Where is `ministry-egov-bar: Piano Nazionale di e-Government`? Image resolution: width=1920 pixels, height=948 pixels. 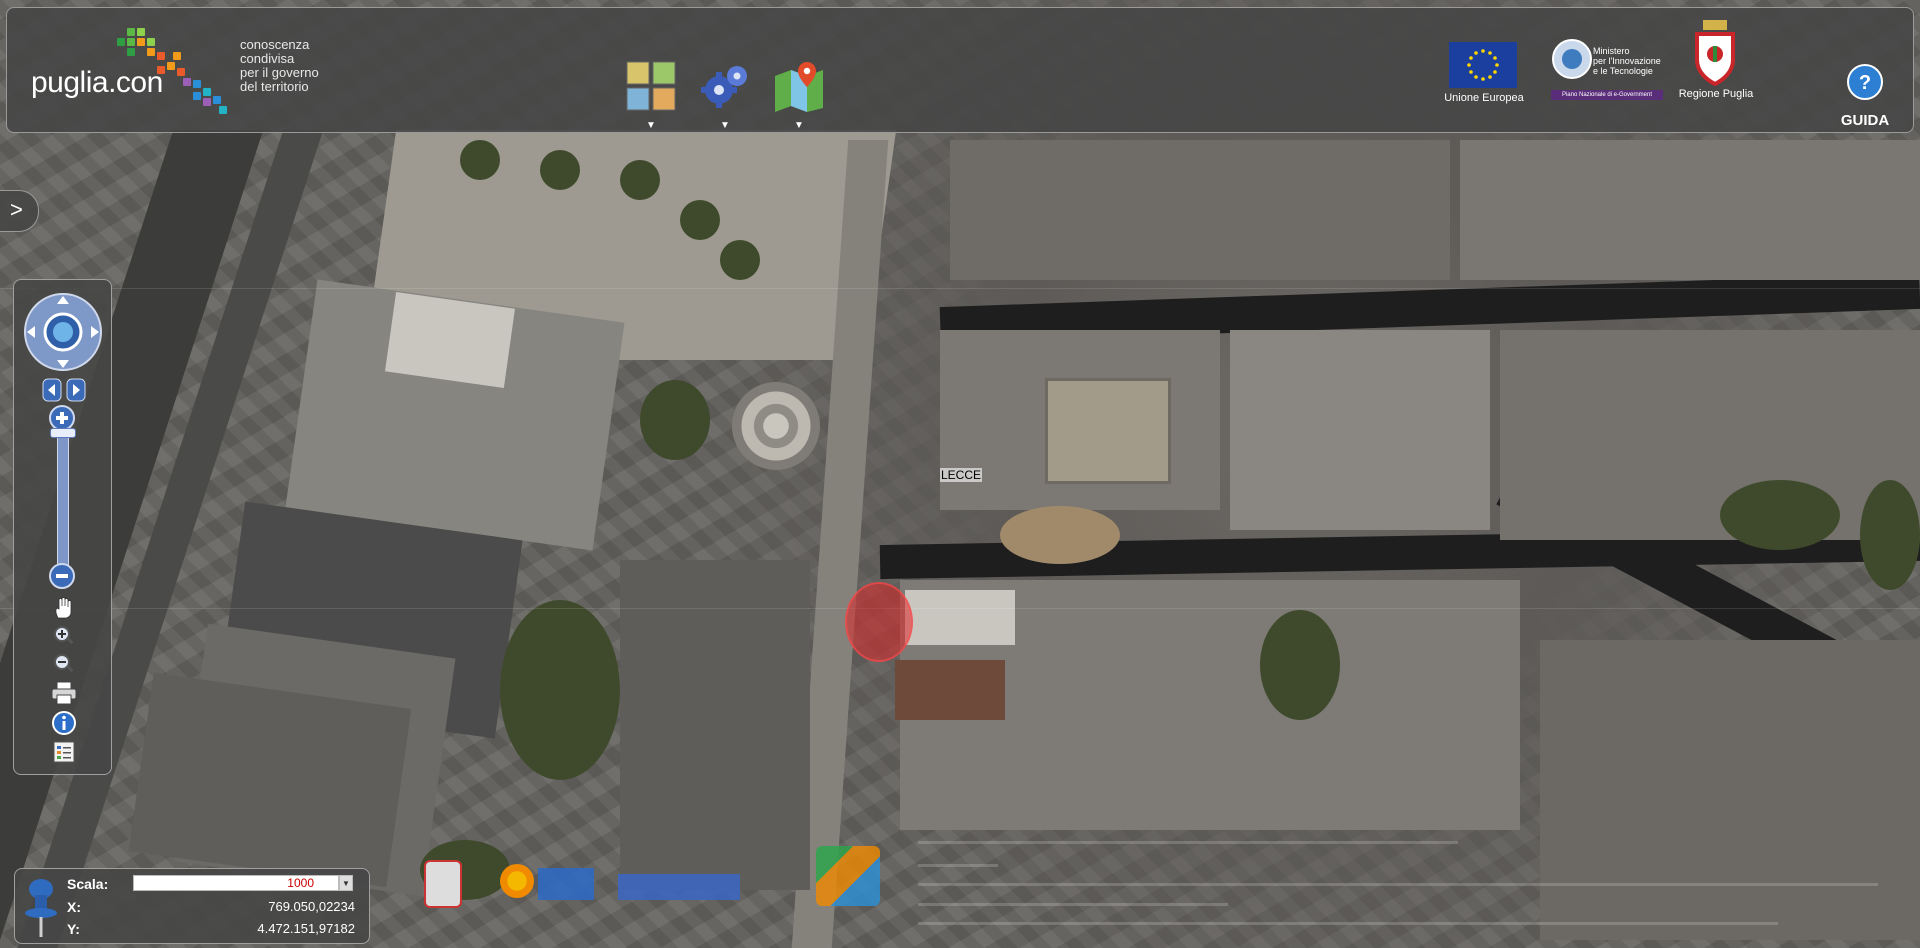 ministry-egov-bar: Piano Nazionale di e-Government is located at coordinates (1607, 95).